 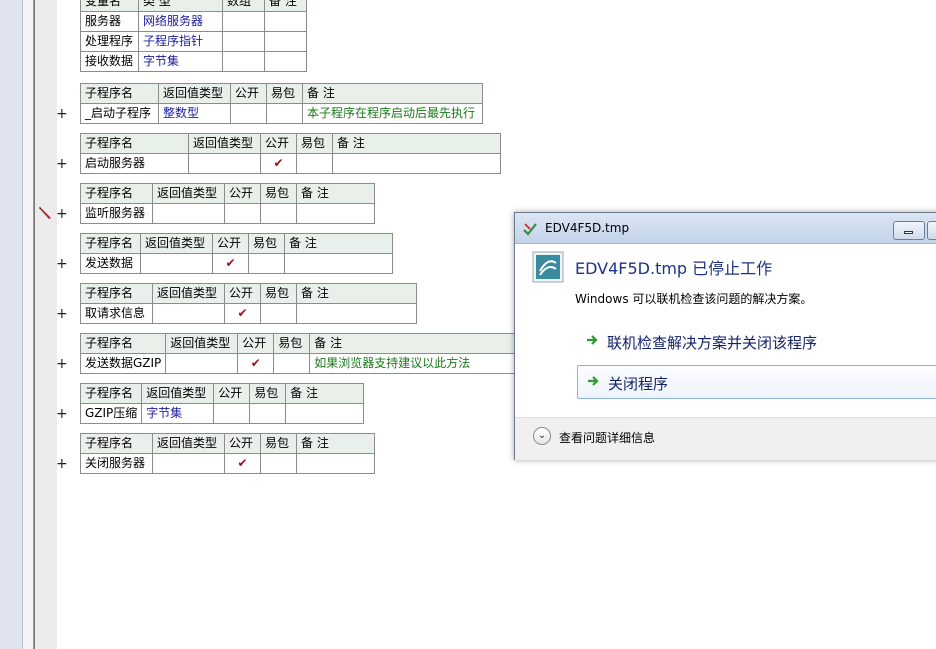 I want to click on subroutine-row: GZIP压缩 字节集, so click(x=222, y=413).